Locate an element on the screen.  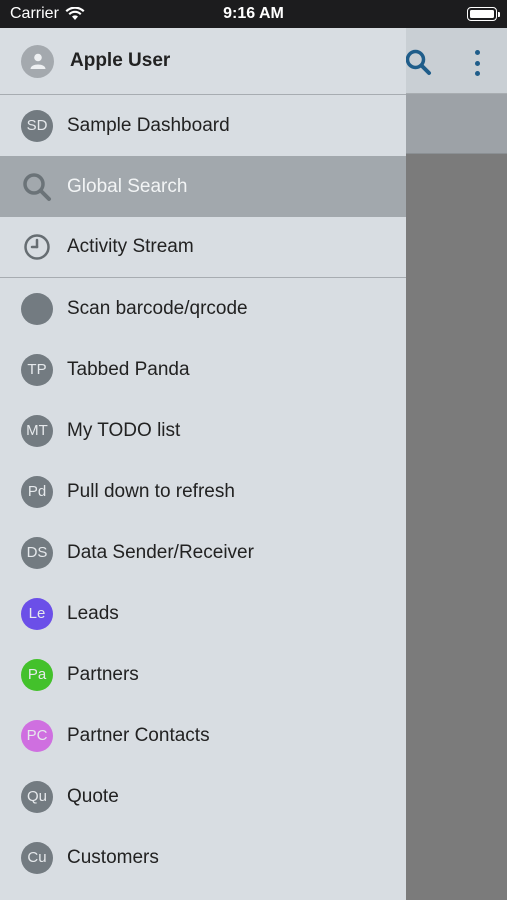
menu-label: Partner Contacts is located at coordinates (138, 735).